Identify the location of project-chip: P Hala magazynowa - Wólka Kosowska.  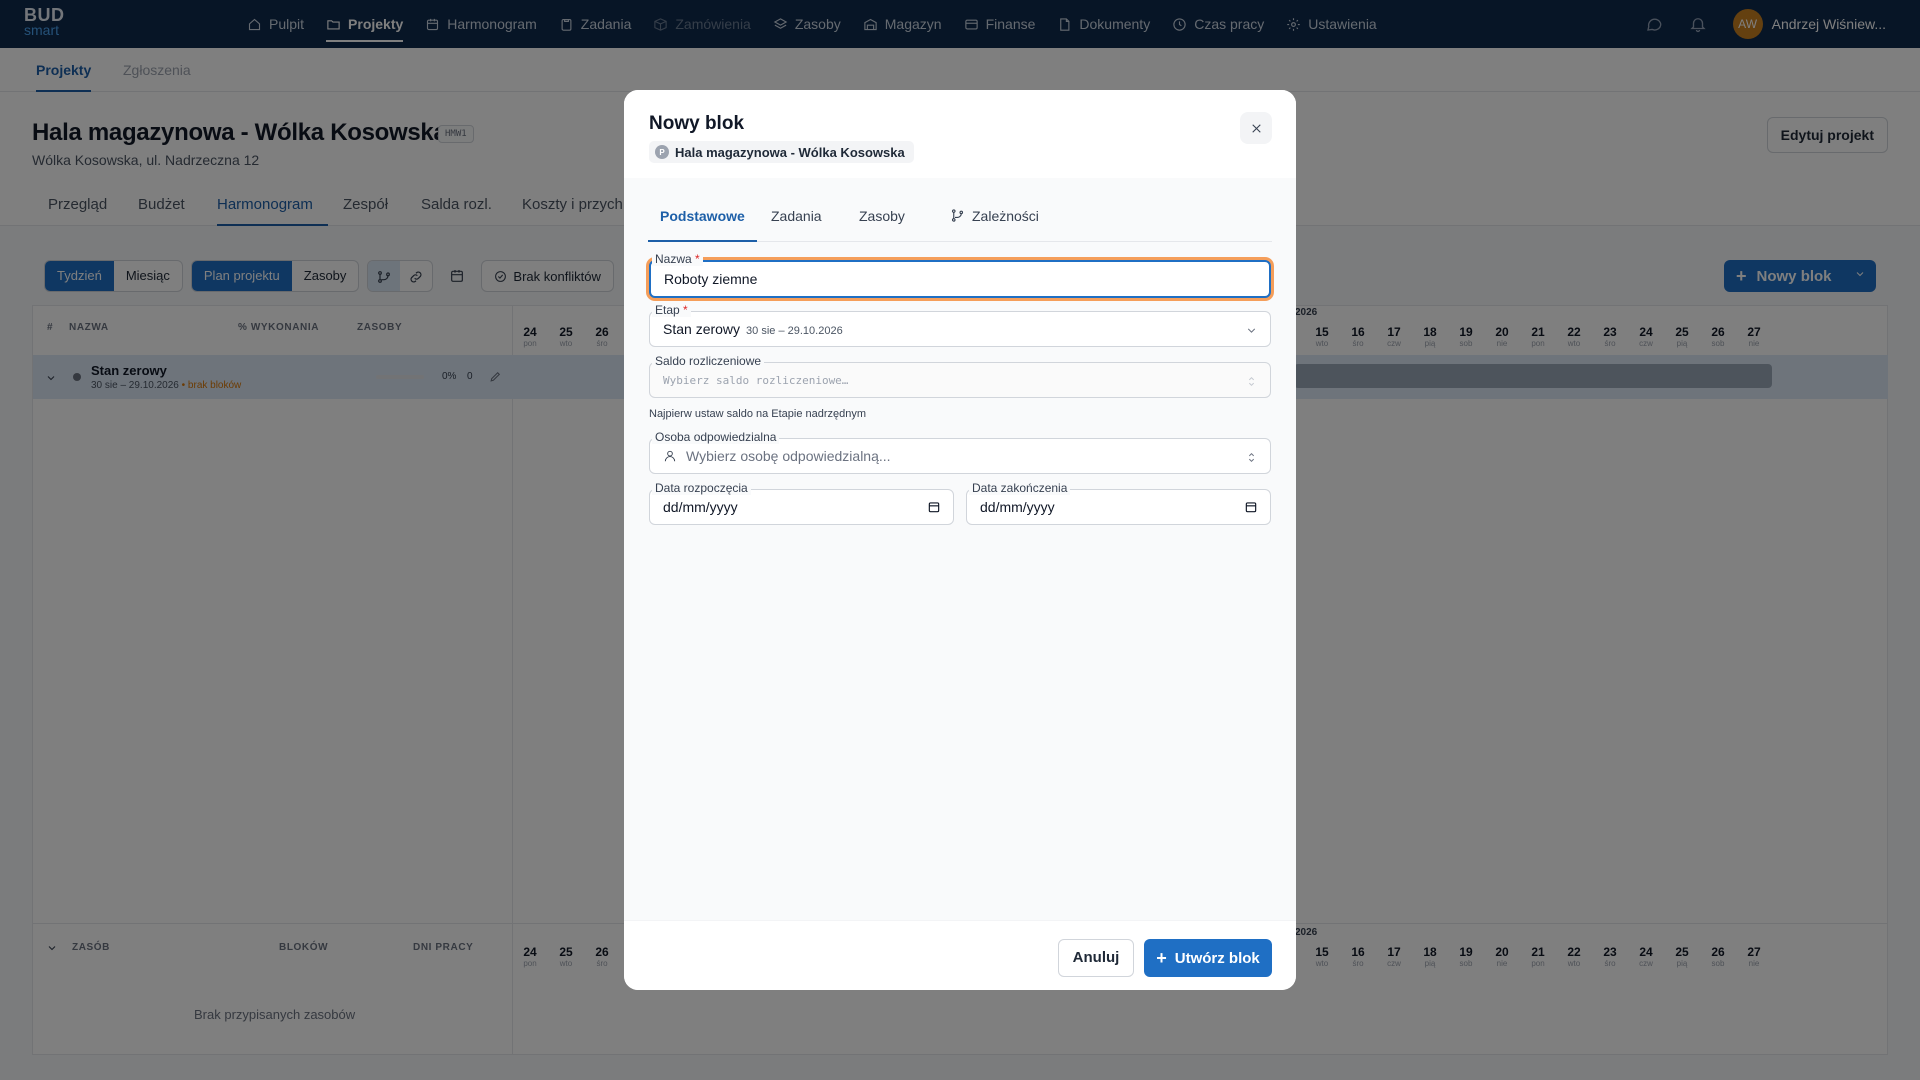
(781, 152).